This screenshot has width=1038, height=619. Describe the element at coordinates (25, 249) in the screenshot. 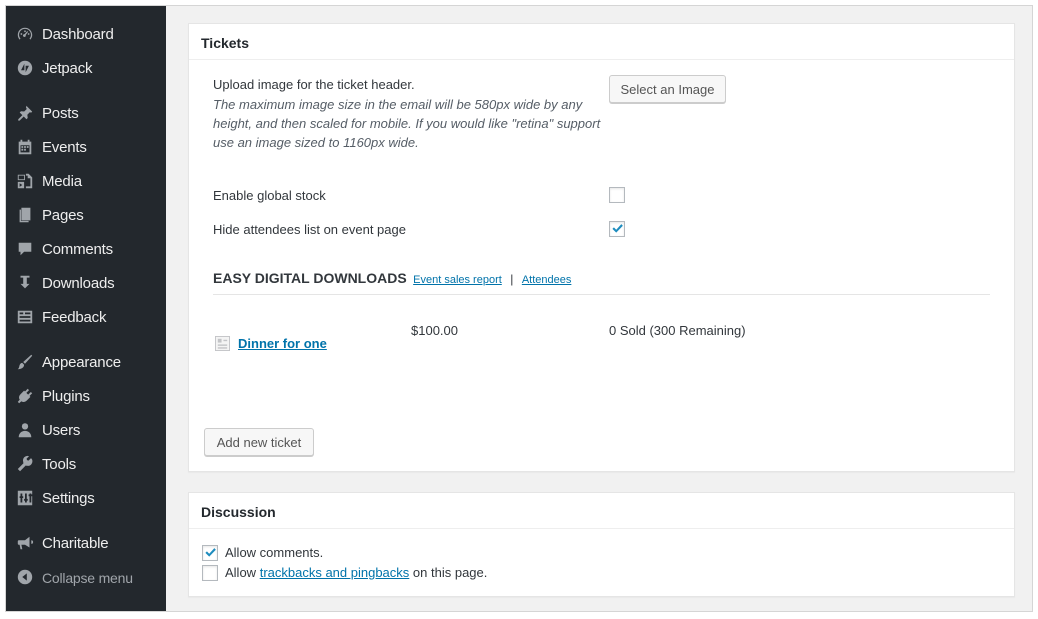

I see `comment-icon` at that location.